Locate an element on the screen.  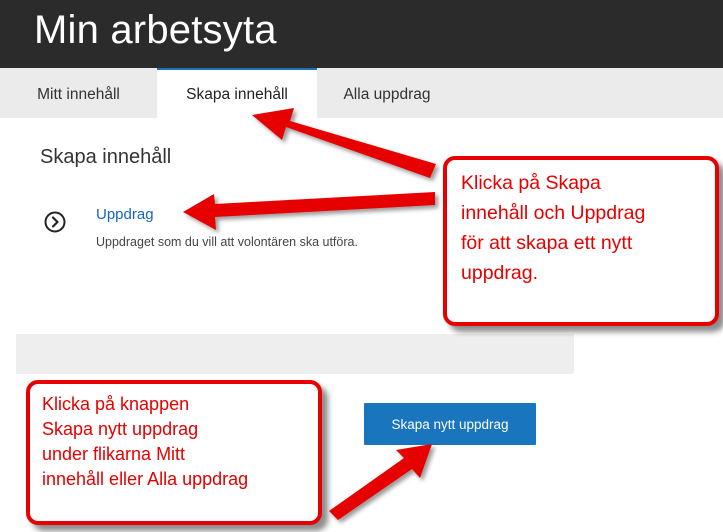
callout-bottom-line: innehåll eller Alla uppdrag is located at coordinates (145, 479).